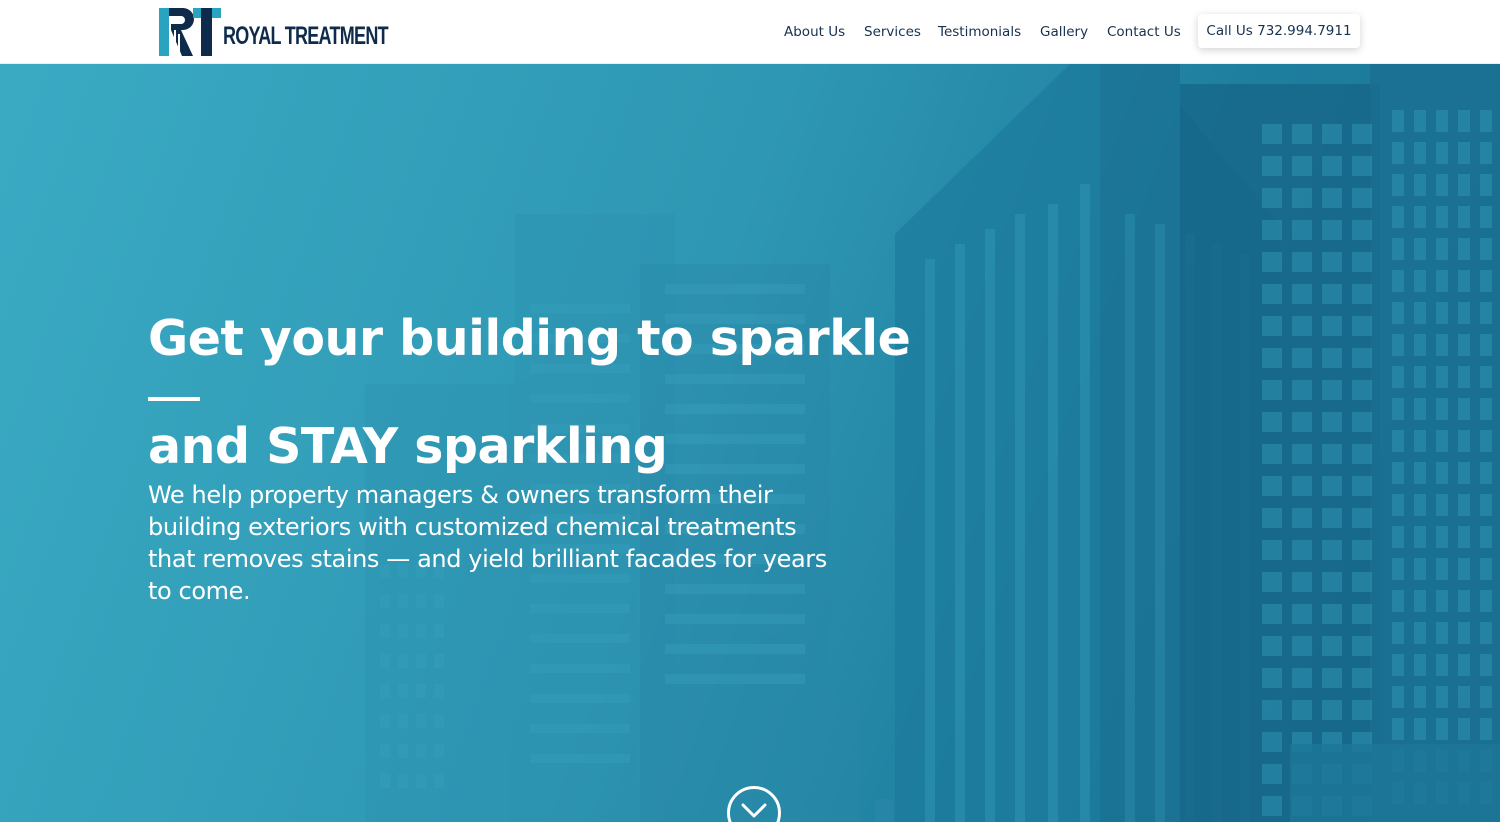 The width and height of the screenshot is (1500, 822). Describe the element at coordinates (174, 399) in the screenshot. I see `hero-divider` at that location.